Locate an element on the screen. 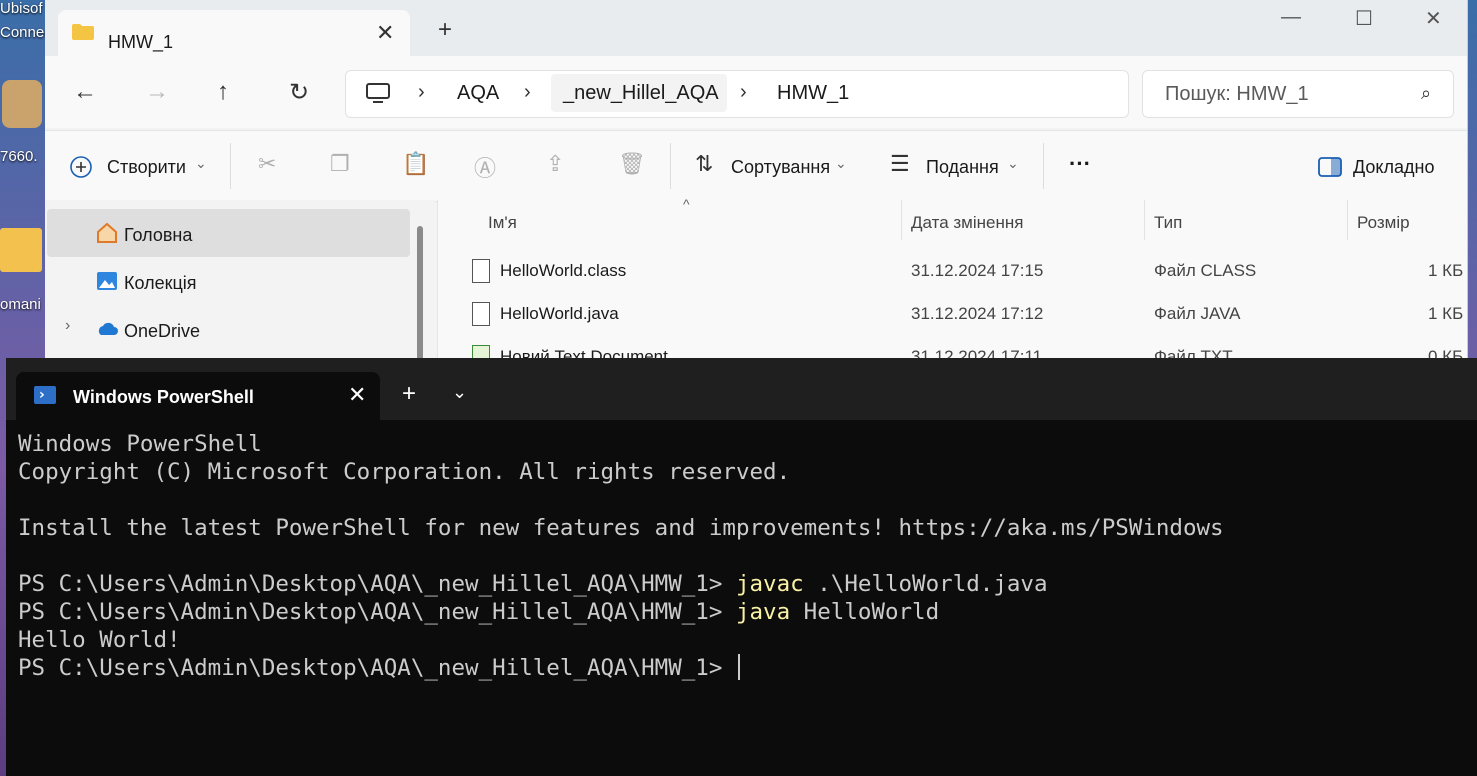  maximize-icon: ☐ is located at coordinates (1364, 18).